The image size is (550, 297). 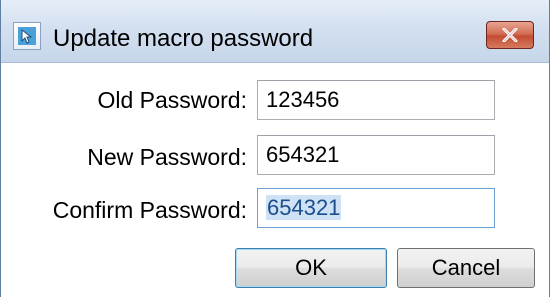 I want to click on ok-button: OK, so click(x=311, y=268).